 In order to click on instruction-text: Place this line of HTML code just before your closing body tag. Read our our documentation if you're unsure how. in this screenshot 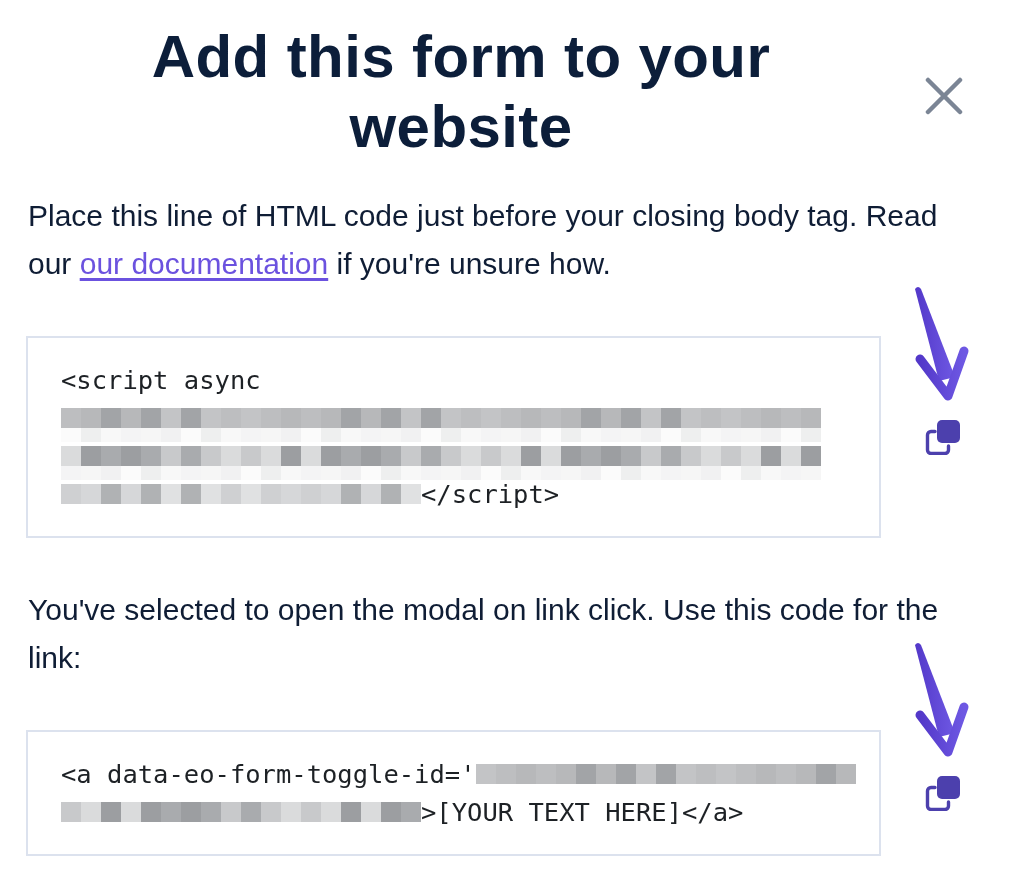, I will do `click(483, 240)`.